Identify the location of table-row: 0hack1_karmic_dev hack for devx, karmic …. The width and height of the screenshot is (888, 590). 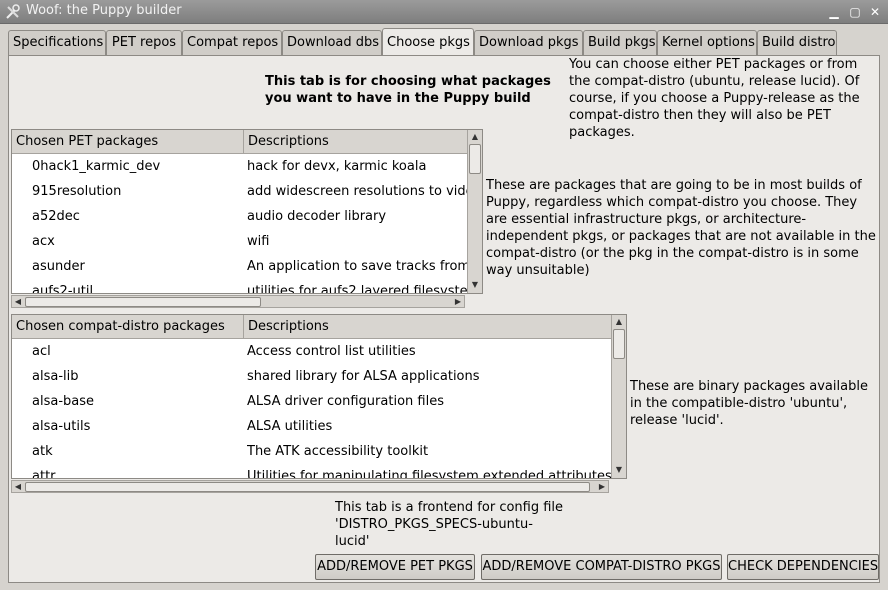
(239, 166).